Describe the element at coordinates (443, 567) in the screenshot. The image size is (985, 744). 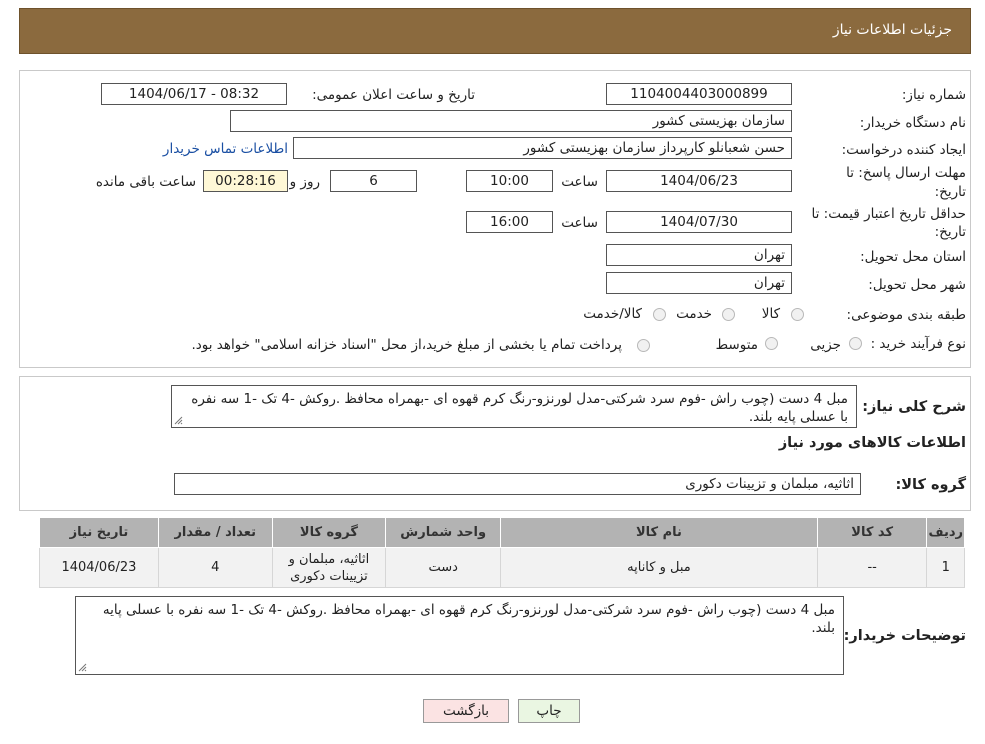
I see `cell-unit: دست` at that location.